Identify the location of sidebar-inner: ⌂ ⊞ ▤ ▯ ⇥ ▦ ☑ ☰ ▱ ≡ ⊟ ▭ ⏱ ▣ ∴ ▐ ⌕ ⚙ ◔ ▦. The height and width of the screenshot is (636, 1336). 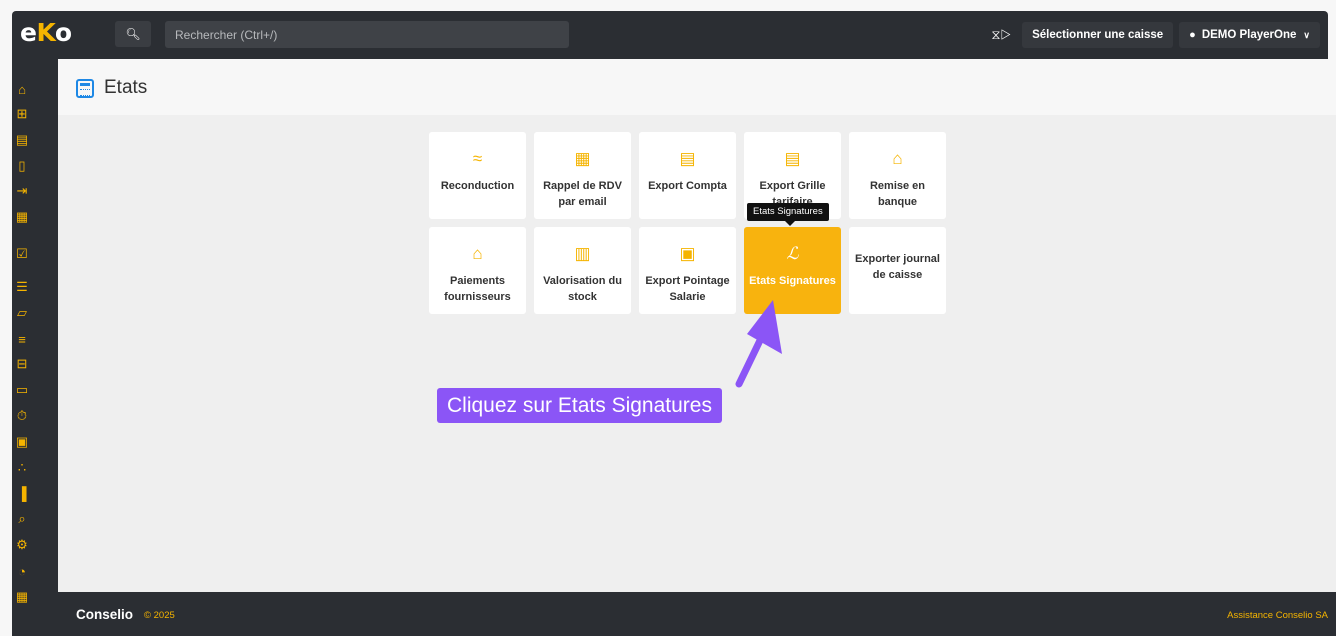
(35, 347).